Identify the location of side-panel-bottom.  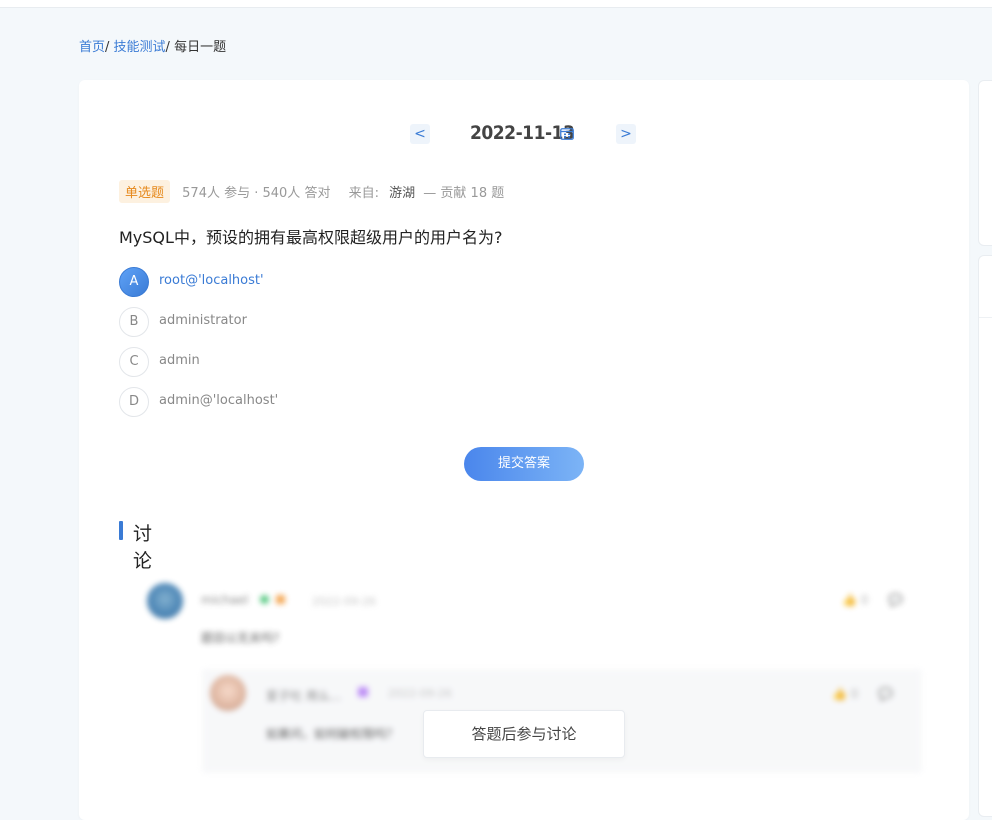
(985, 536).